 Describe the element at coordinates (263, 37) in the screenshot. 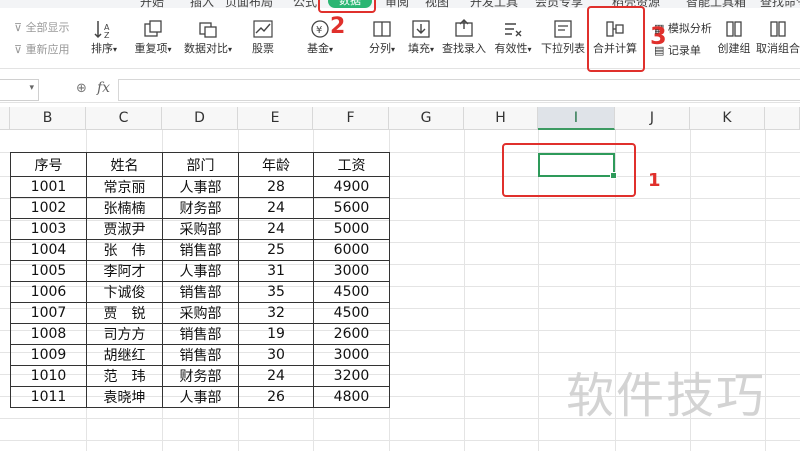

I see `stocks-button: 股票` at that location.